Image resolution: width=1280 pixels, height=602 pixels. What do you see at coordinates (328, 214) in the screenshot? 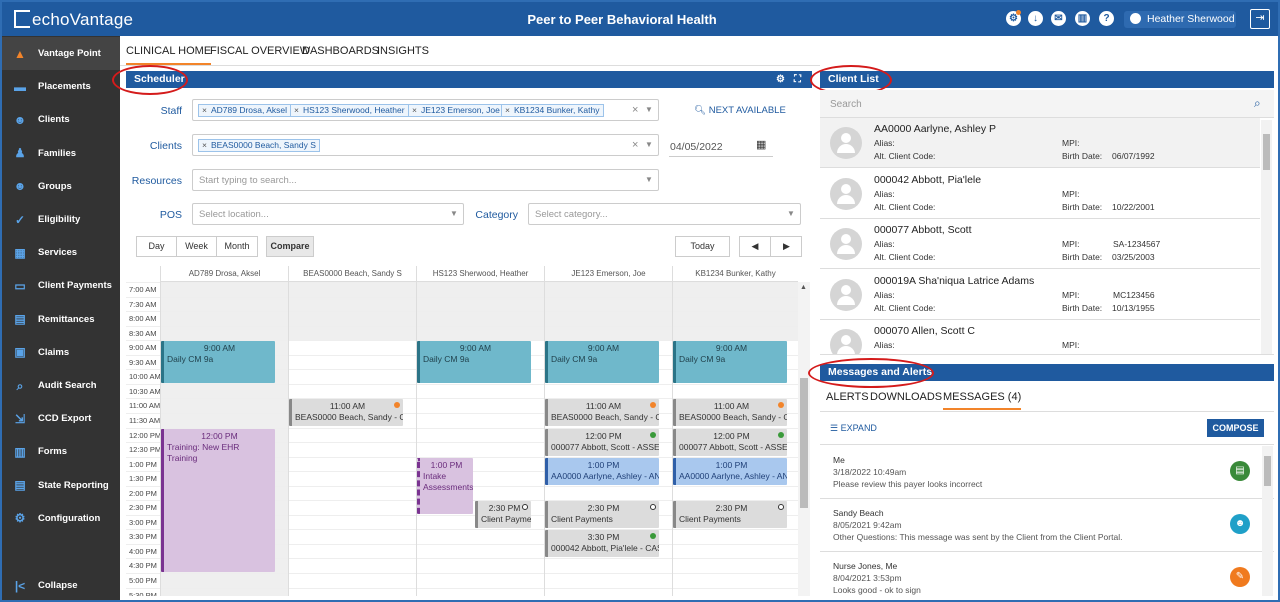
I see `pos-select: Select location... ▼` at bounding box center [328, 214].